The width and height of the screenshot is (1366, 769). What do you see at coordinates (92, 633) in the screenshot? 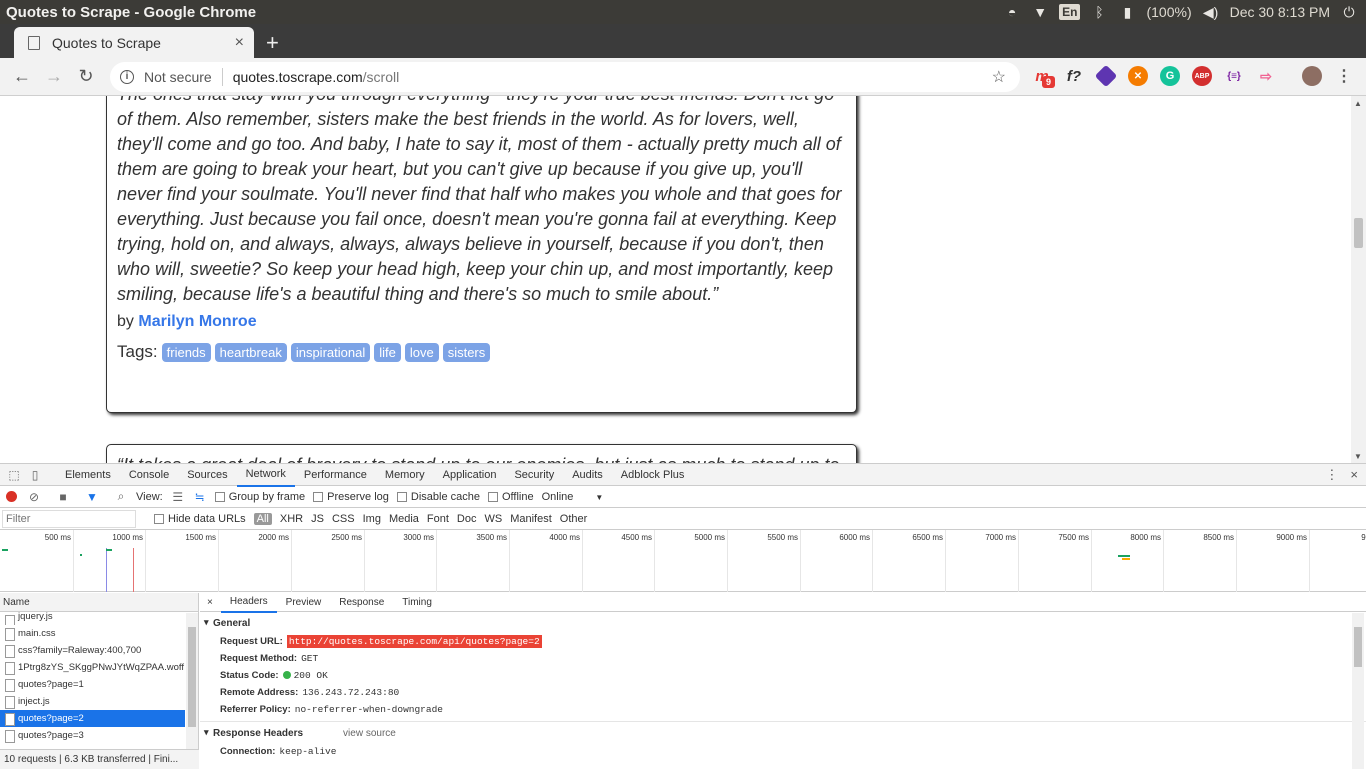
I see `request-row: main.css` at bounding box center [92, 633].